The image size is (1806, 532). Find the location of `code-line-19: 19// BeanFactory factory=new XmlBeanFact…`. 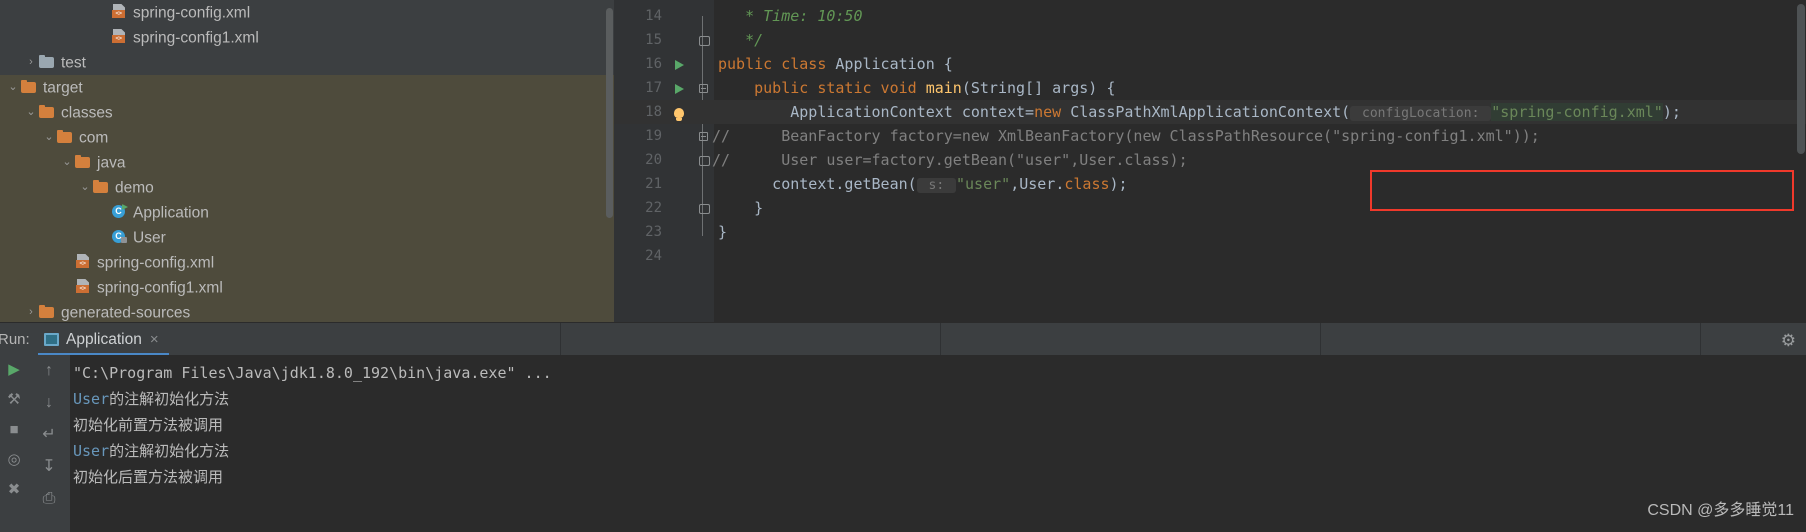

code-line-19: 19// BeanFactory factory=new XmlBeanFact… is located at coordinates (1210, 136).